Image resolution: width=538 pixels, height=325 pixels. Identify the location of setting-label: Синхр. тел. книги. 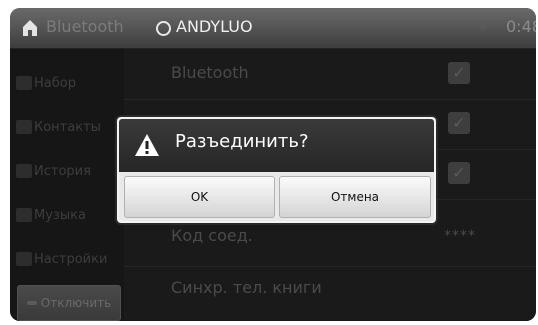
(246, 287).